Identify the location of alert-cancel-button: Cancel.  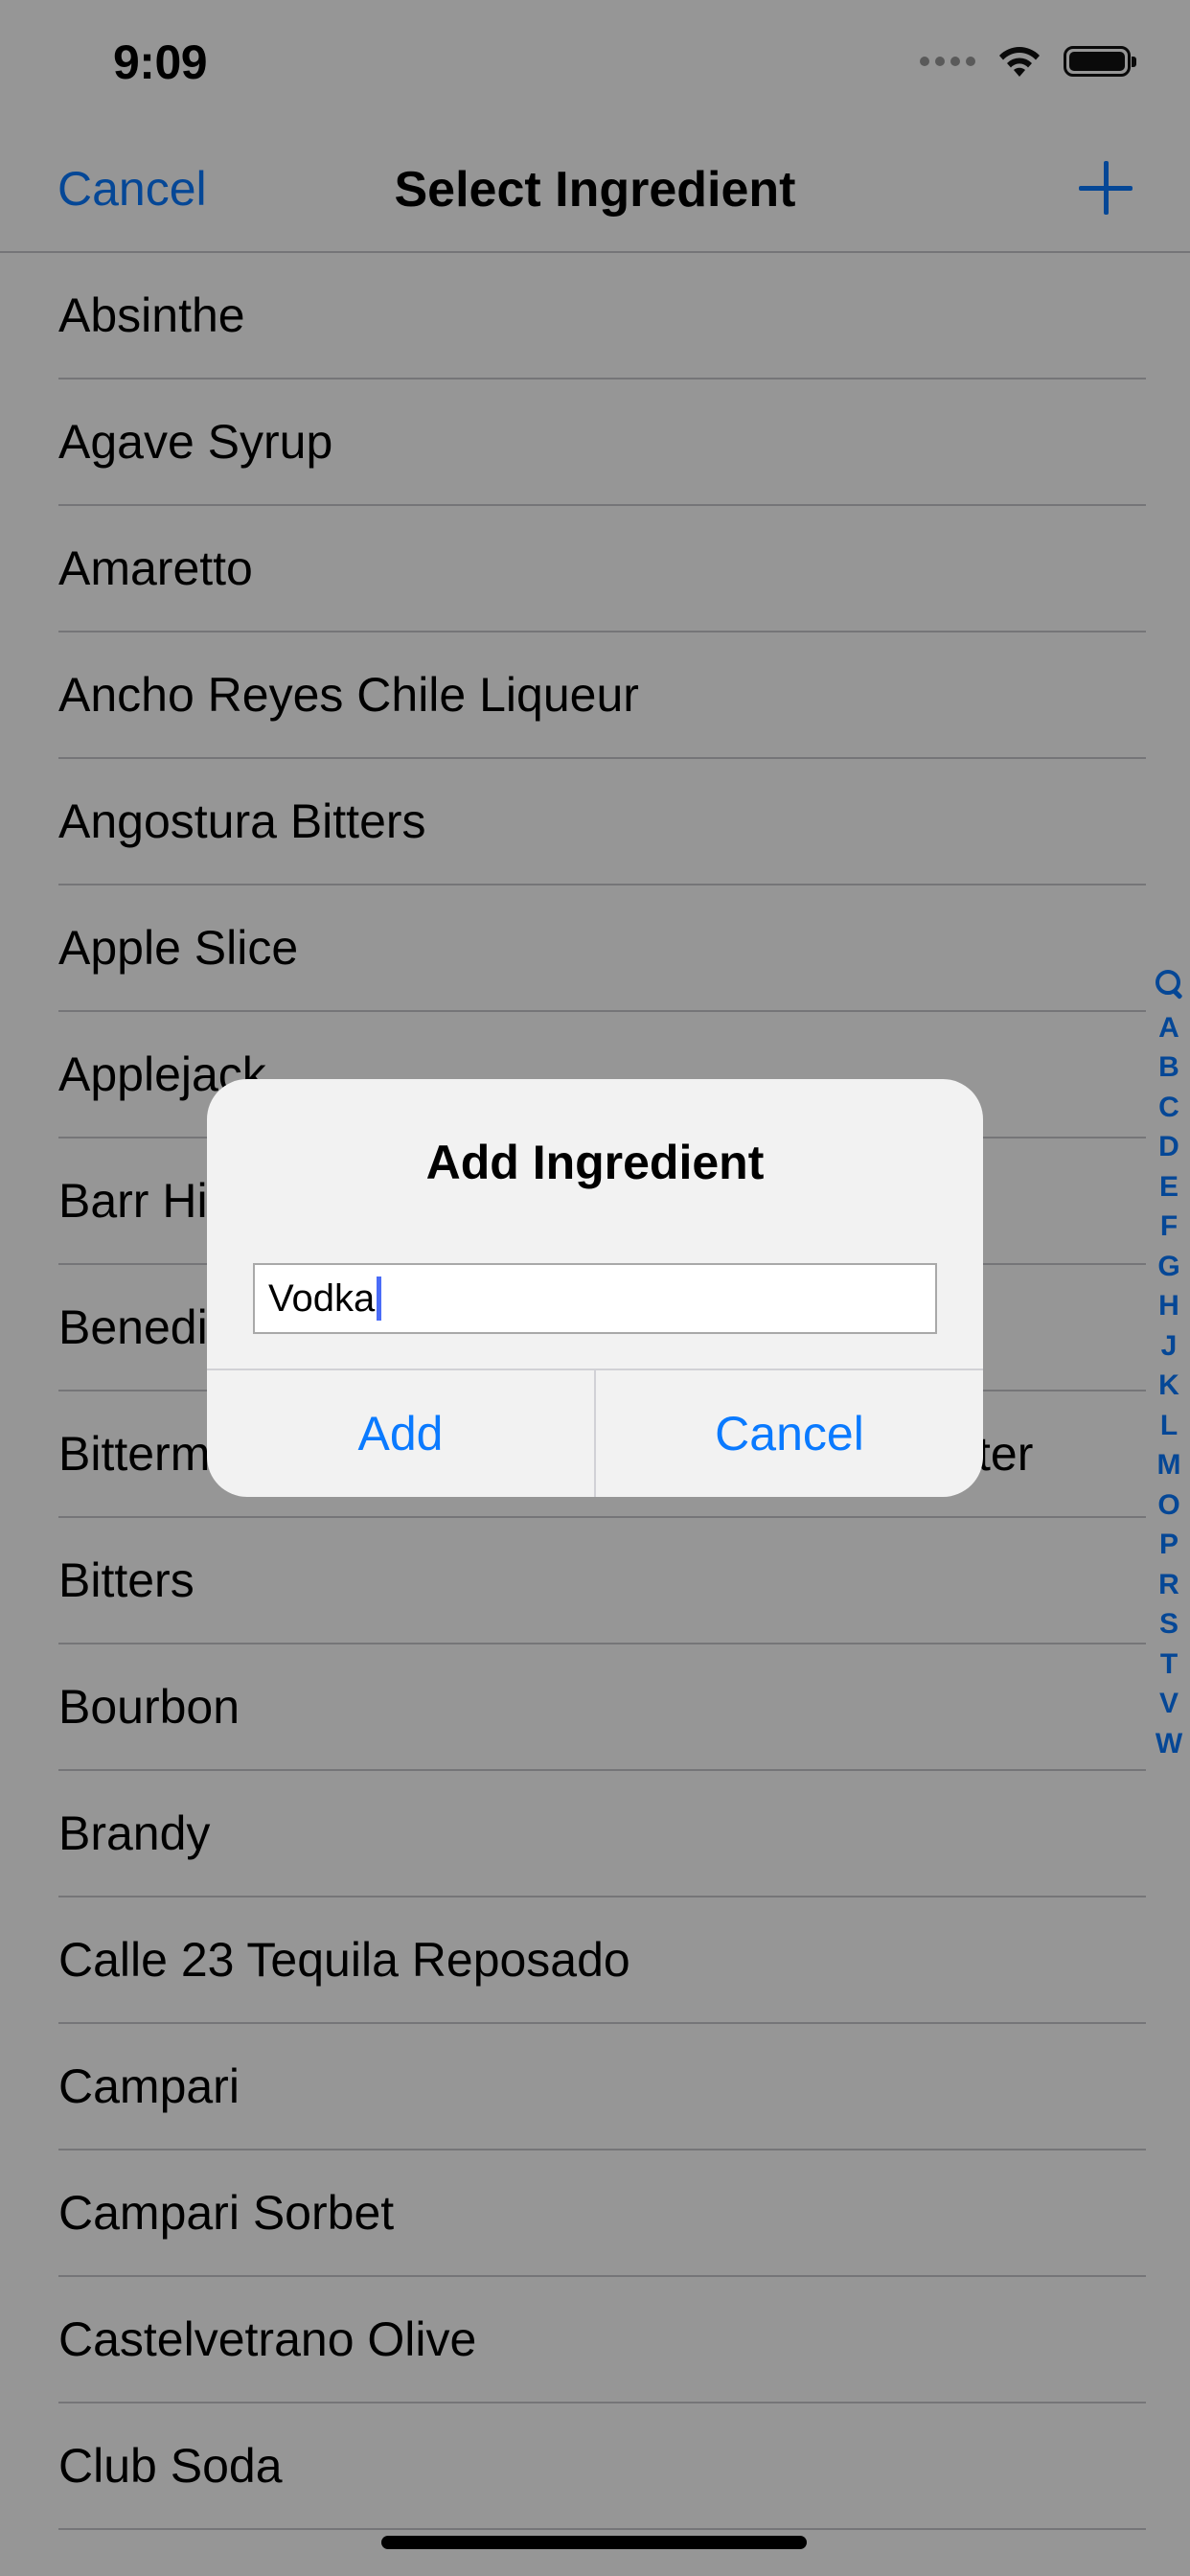
(790, 1433).